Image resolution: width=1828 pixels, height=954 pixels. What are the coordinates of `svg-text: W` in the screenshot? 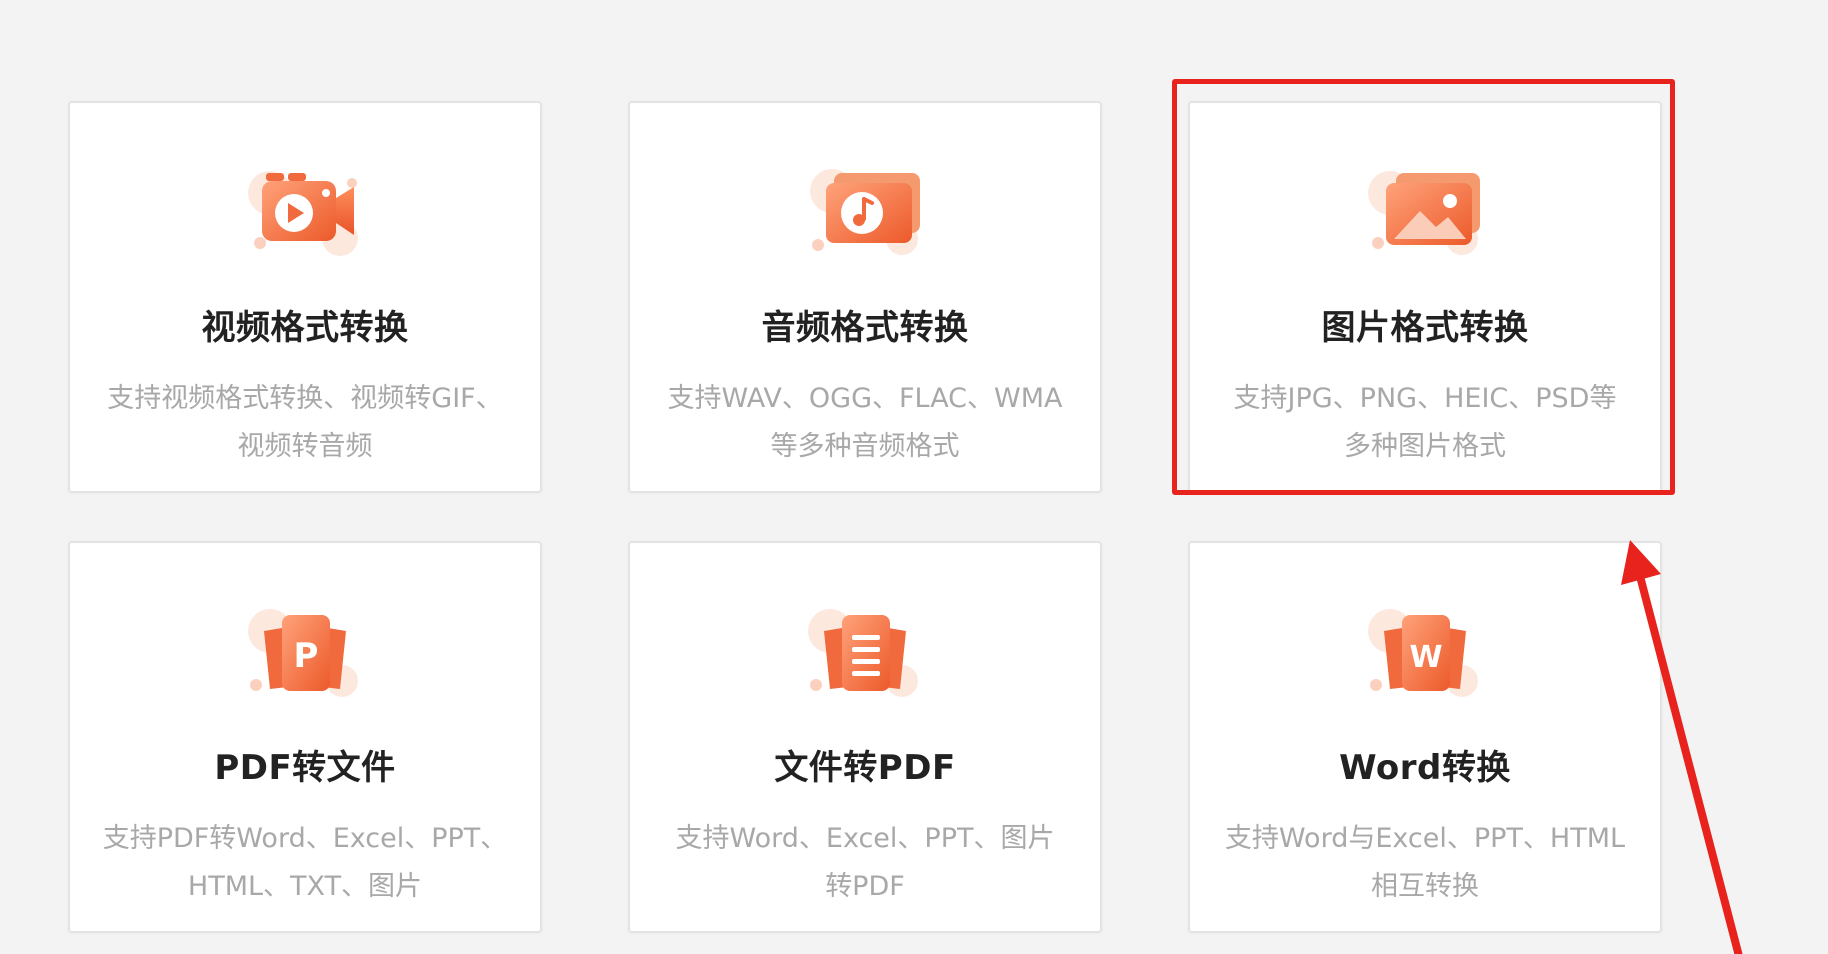 It's located at (1425, 657).